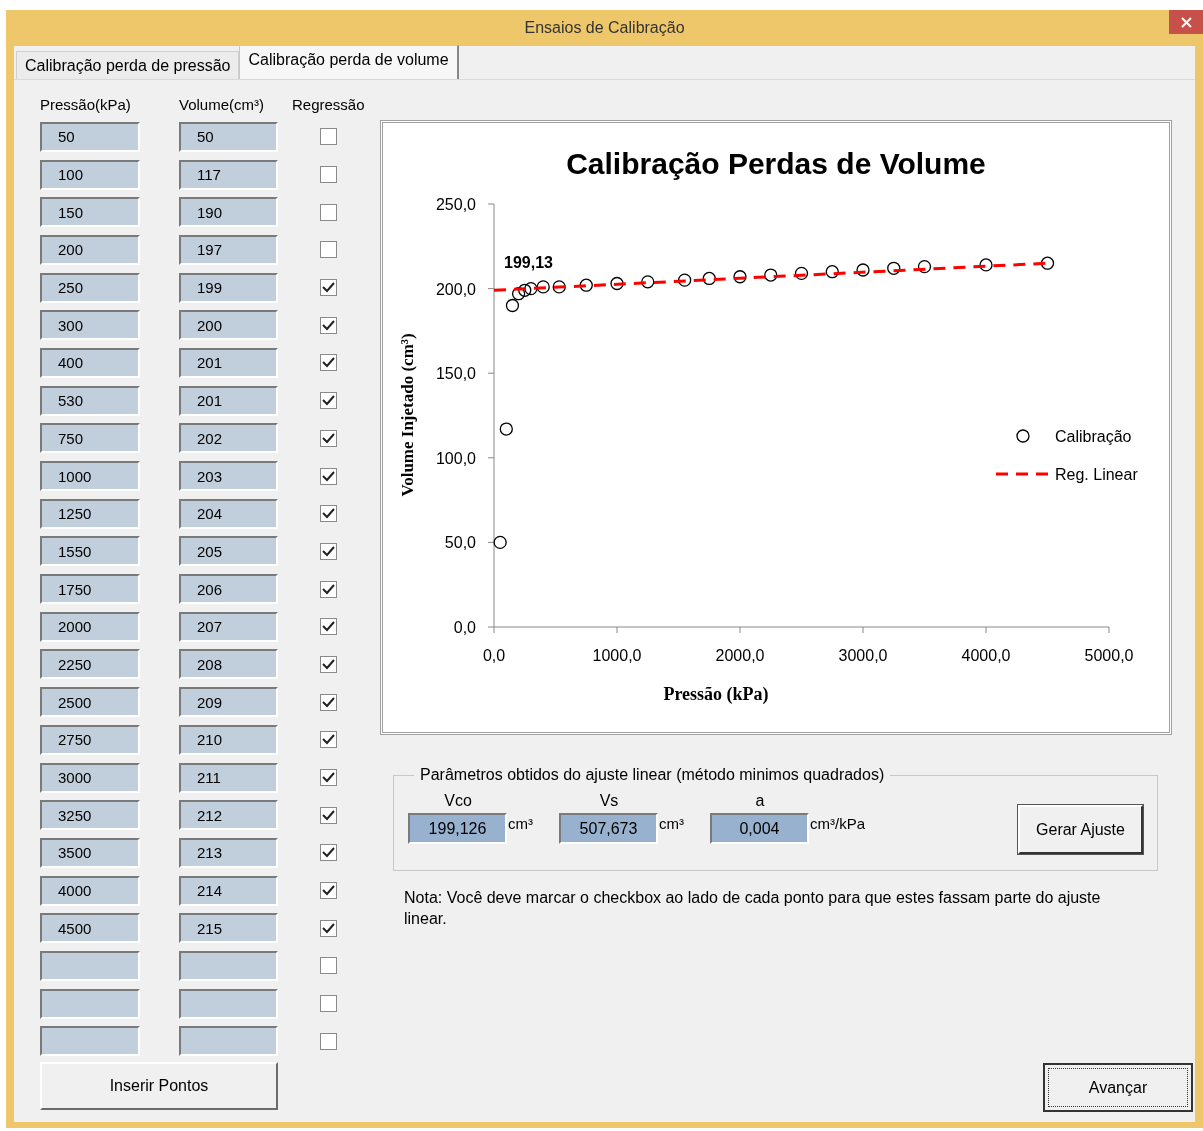 This screenshot has height=1131, width=1203. What do you see at coordinates (349, 62) in the screenshot?
I see `tab: Calibração perda de volume` at bounding box center [349, 62].